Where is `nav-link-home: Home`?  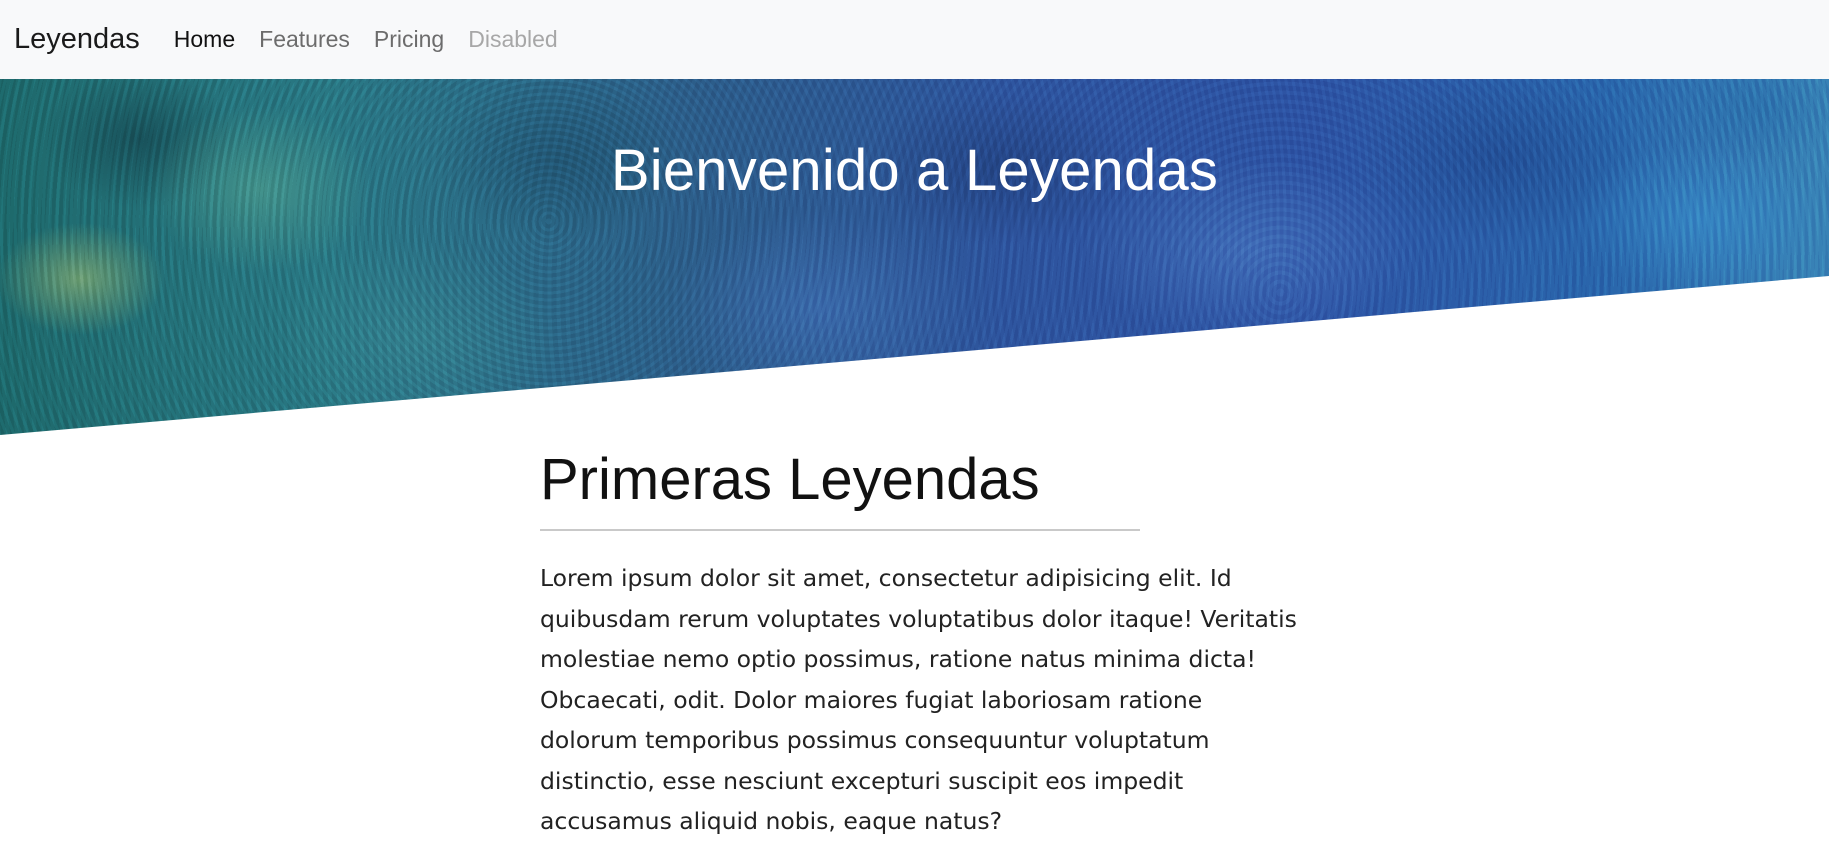
nav-link-home: Home is located at coordinates (204, 39).